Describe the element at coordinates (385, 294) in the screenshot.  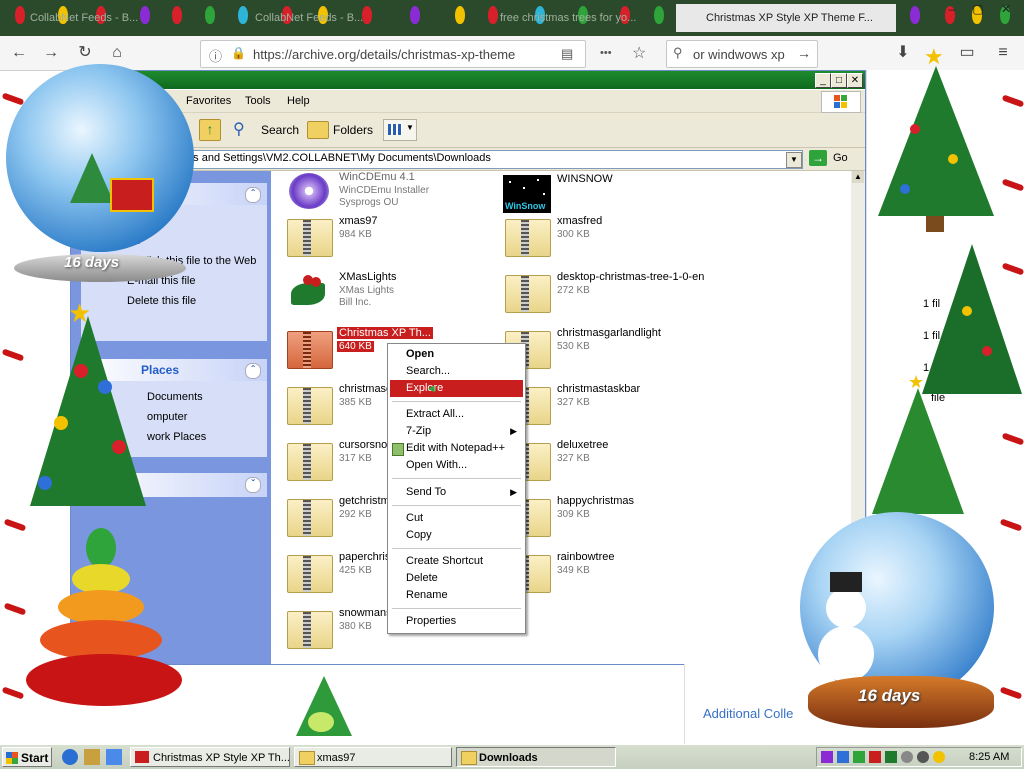
I see `file-item-xmaslights: XMasLights XMas Lights Bill Inc.` at that location.